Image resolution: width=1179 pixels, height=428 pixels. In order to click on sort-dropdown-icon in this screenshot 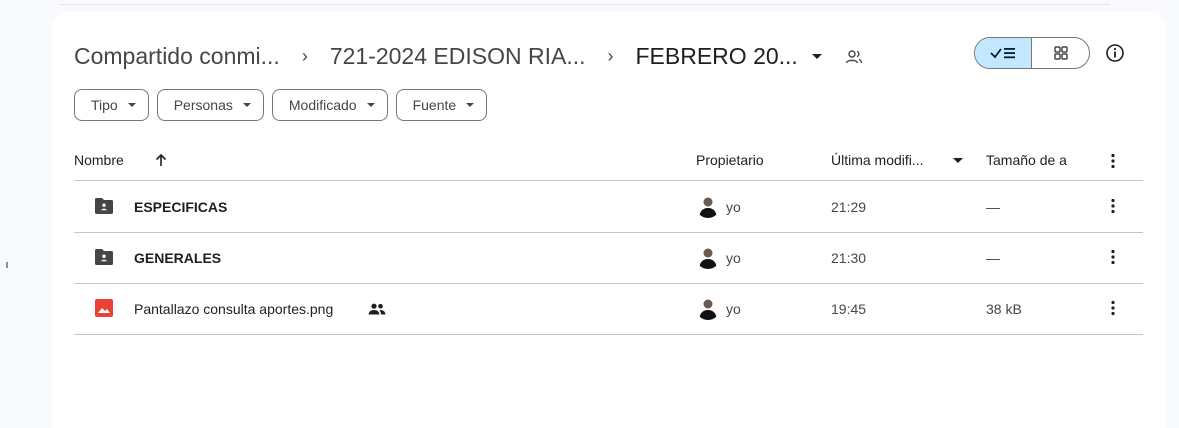, I will do `click(958, 160)`.